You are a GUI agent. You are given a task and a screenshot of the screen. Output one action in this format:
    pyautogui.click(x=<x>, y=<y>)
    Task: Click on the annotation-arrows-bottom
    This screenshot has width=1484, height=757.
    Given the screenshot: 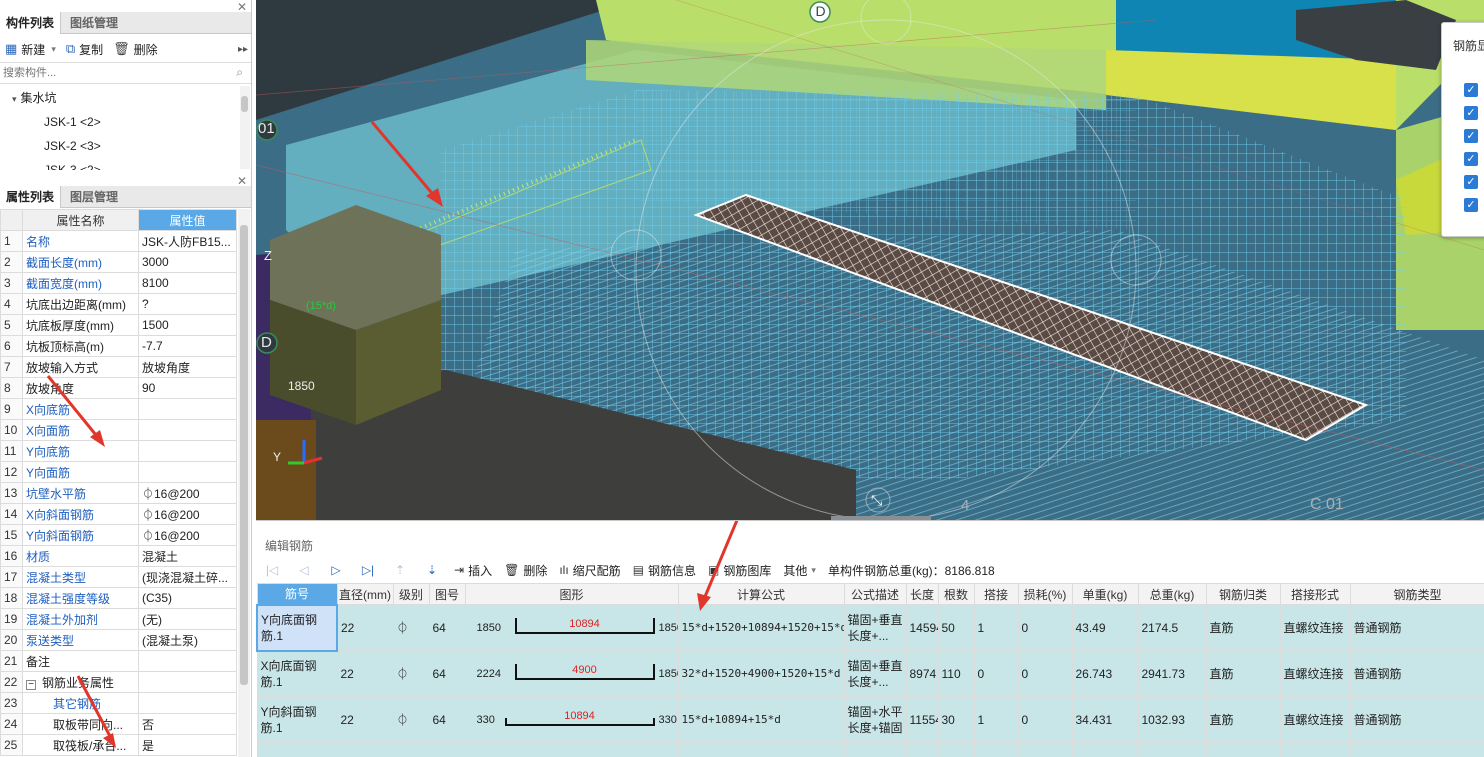 What is the action you would take?
    pyautogui.click(x=718, y=566)
    